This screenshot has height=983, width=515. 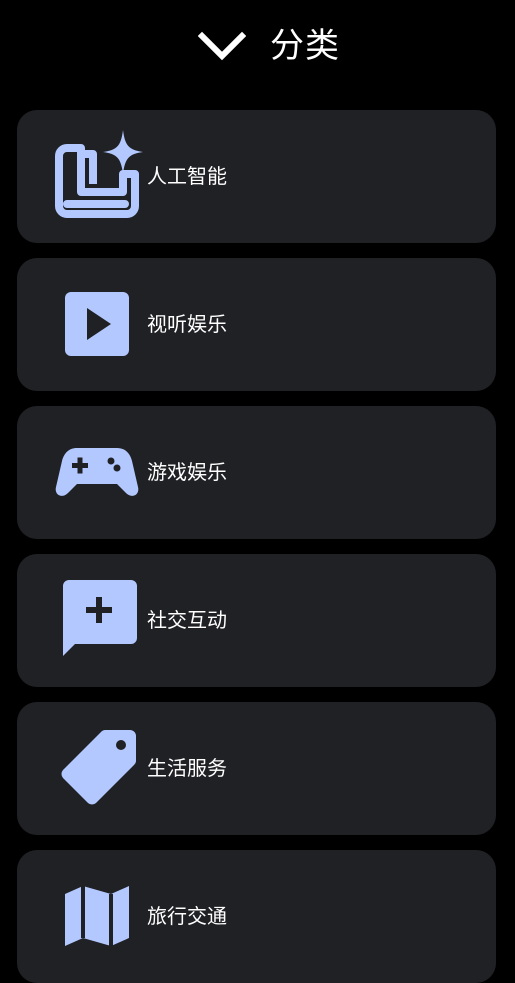 I want to click on category-label: 旅行交通, so click(x=187, y=916).